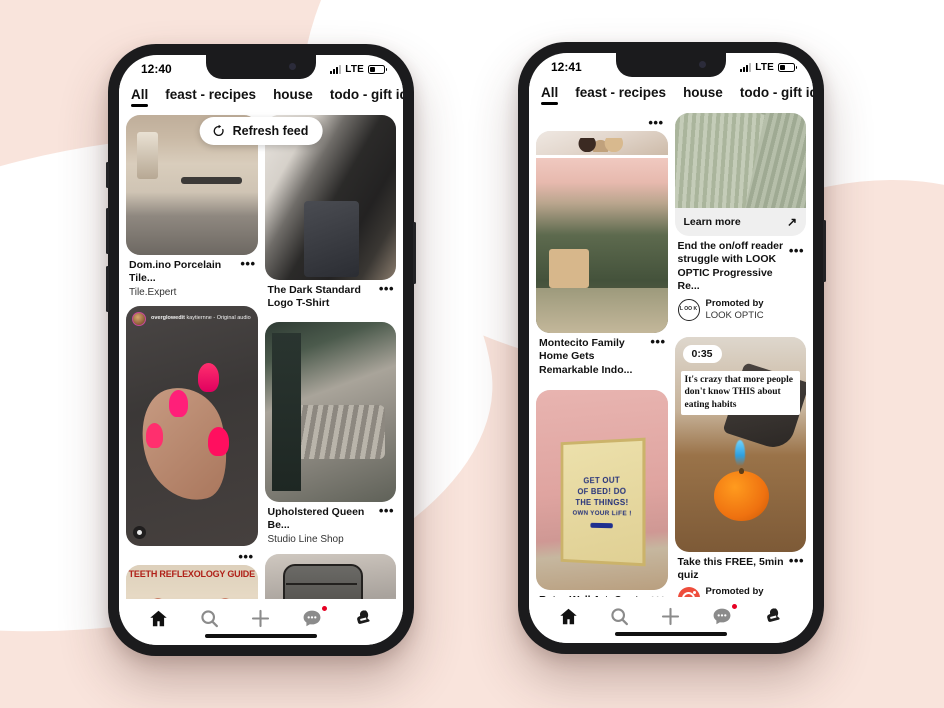 The width and height of the screenshot is (944, 708). What do you see at coordinates (688, 309) in the screenshot?
I see `logo-text: L OO K` at bounding box center [688, 309].